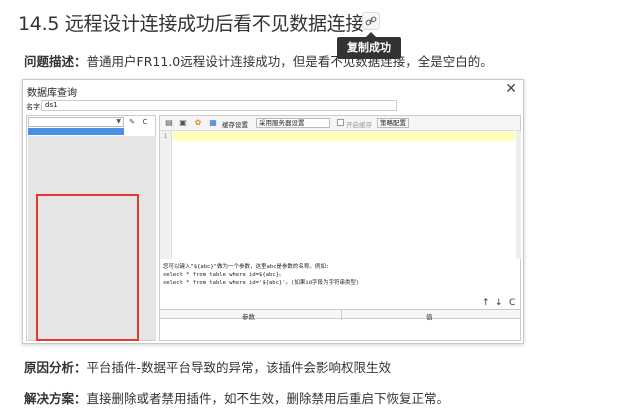 This screenshot has height=413, width=617. I want to click on query-toolbar: ▤ ▣ ✿ ▦ 缓存设置 采用服务器设置 开启缓存 策略配置, so click(340, 123).